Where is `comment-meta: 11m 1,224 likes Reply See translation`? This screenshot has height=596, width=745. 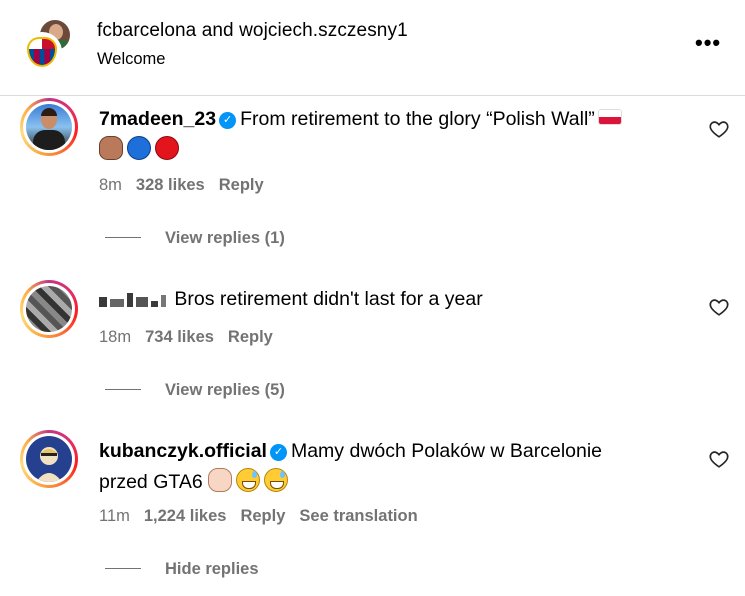 comment-meta: 11m 1,224 likes Reply See translation is located at coordinates (265, 516).